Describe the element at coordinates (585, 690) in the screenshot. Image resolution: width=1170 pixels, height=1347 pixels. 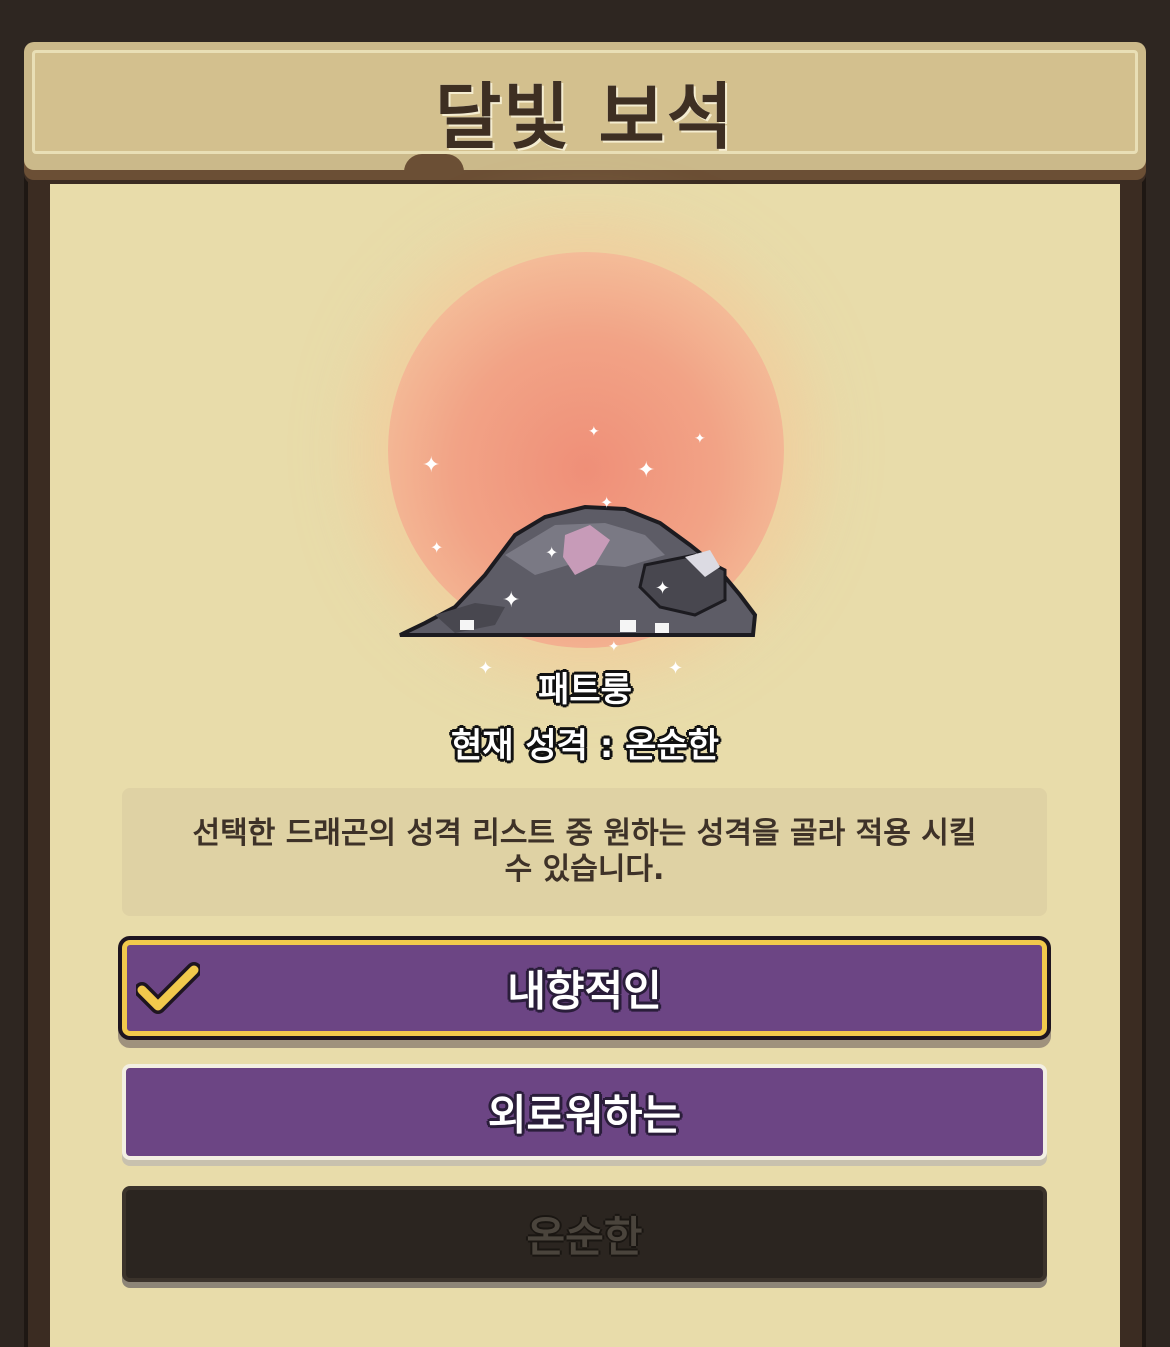
I see `dragon-name: 패트룽` at that location.